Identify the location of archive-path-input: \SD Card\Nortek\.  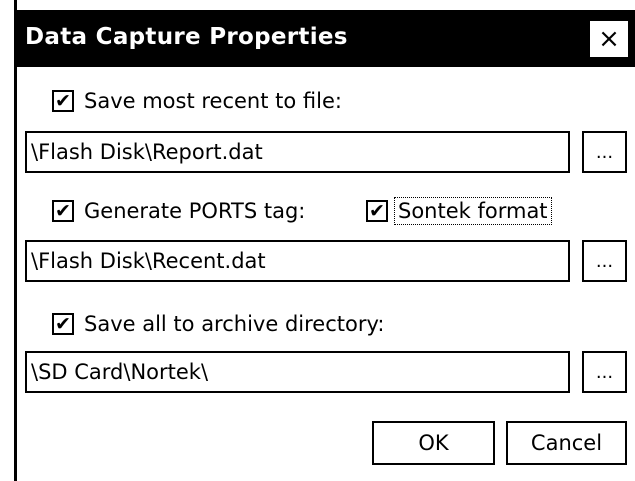
(297, 372).